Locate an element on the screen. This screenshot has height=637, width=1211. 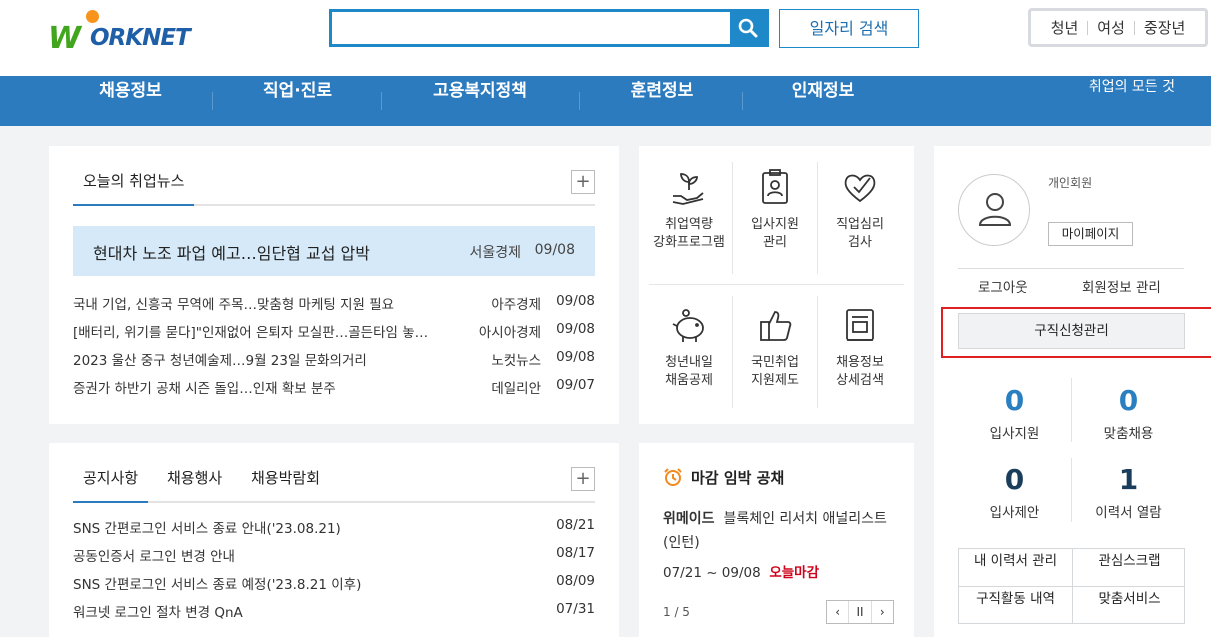
age-tab-youth: 청년 is located at coordinates (1065, 27).